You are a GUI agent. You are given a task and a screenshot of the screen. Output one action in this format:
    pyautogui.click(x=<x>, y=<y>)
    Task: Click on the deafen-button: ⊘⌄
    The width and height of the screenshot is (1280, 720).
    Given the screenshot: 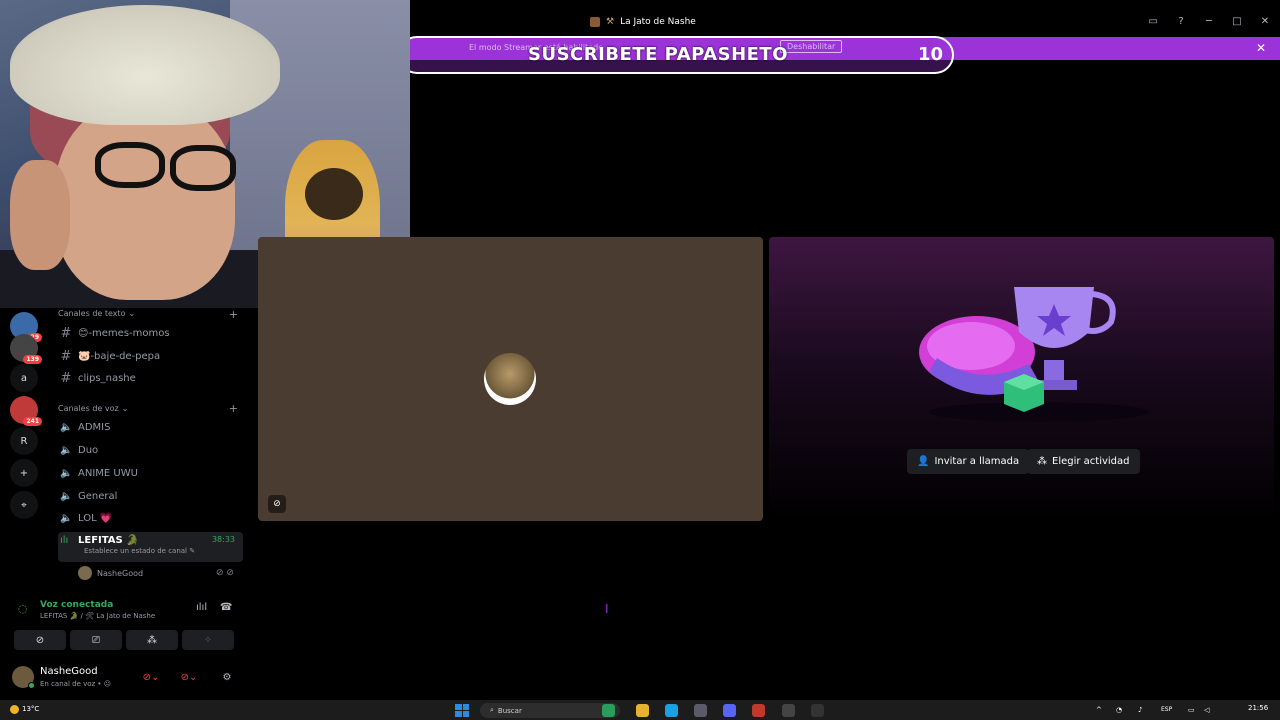 What is the action you would take?
    pyautogui.click(x=189, y=677)
    